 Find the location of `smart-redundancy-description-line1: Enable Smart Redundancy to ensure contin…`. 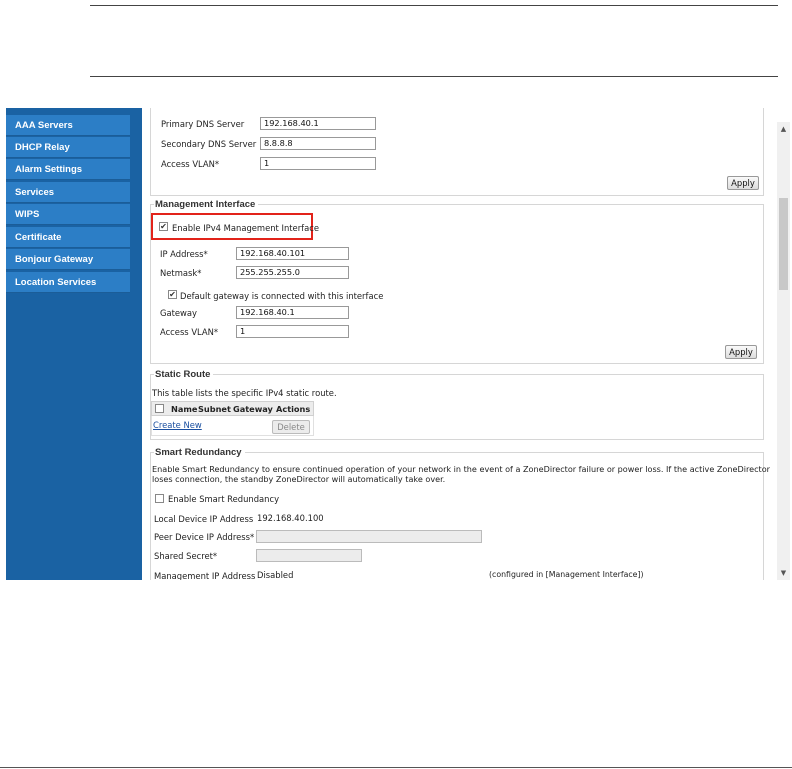

smart-redundancy-description-line1: Enable Smart Redundancy to ensure contin… is located at coordinates (461, 469).